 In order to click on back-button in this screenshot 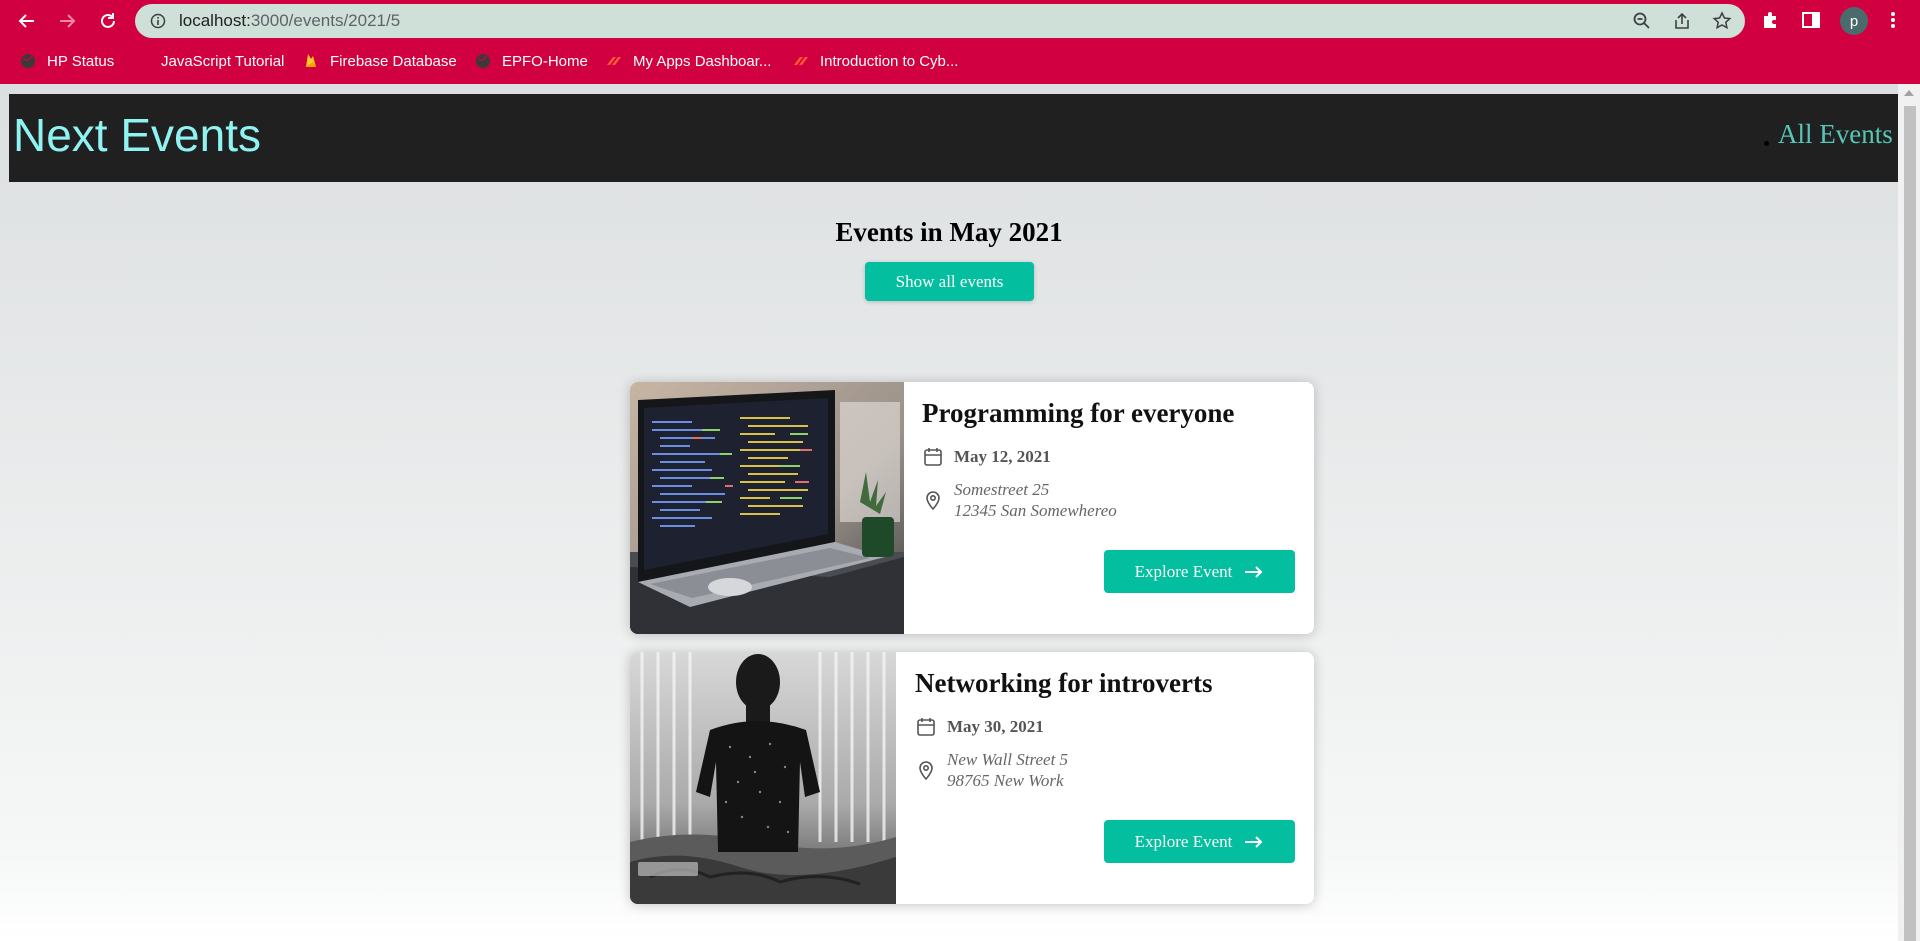, I will do `click(27, 21)`.